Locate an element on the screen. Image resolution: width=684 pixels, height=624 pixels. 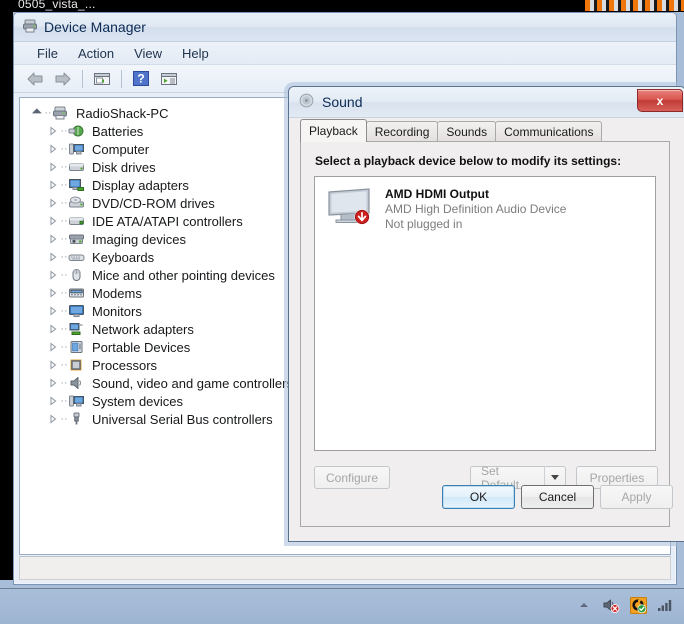
menu-help: Help is located at coordinates (195, 53).